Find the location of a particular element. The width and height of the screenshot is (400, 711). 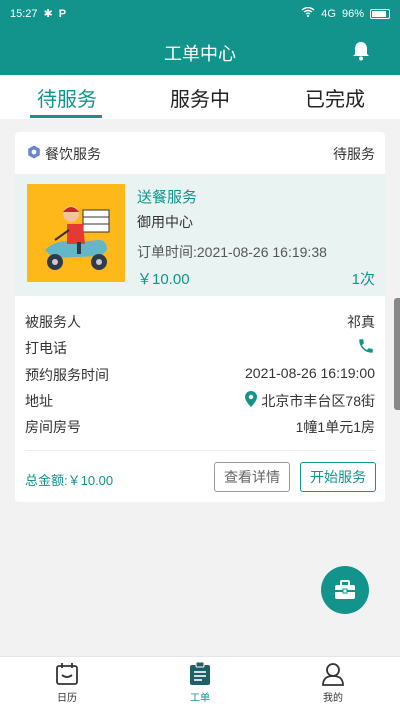

divider is located at coordinates (200, 450).